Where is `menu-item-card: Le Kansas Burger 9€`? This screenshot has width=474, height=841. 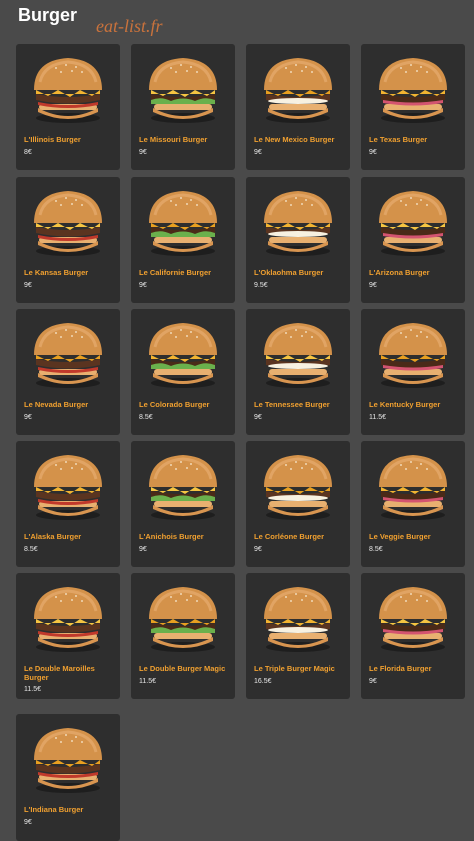 menu-item-card: Le Kansas Burger 9€ is located at coordinates (68, 240).